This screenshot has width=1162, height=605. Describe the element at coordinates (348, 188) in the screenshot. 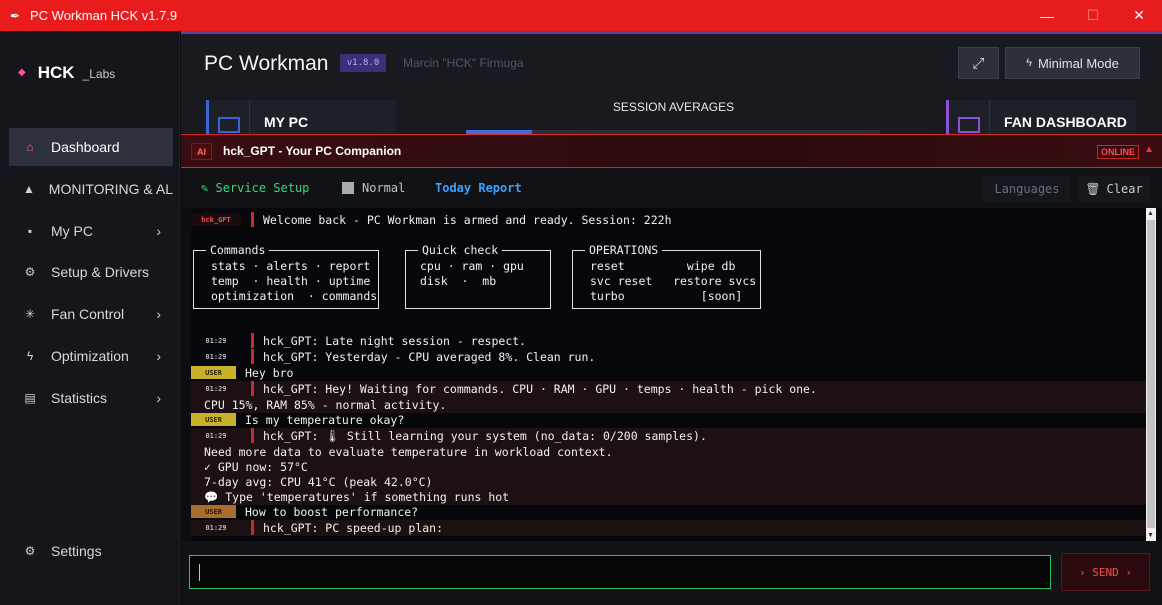

I see `checkbox-icon` at that location.